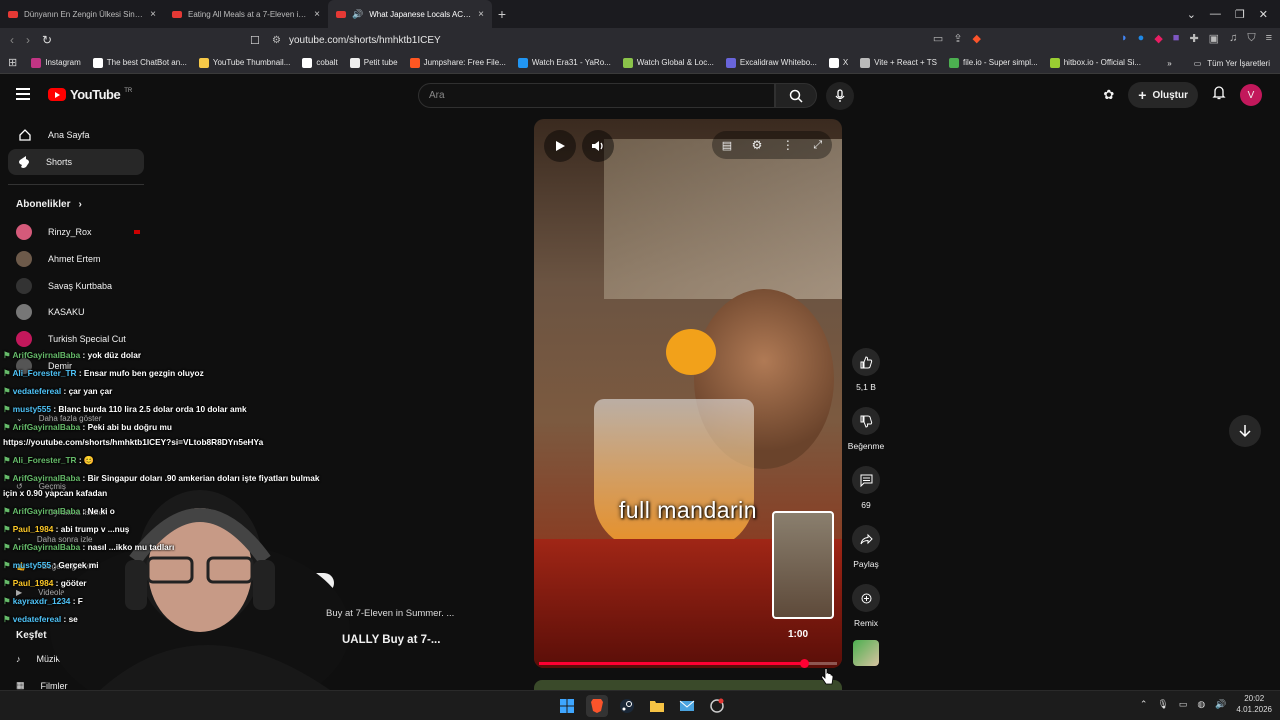 Image resolution: width=1280 pixels, height=720 pixels. Describe the element at coordinates (1251, 95) in the screenshot. I see `avatar: V` at that location.